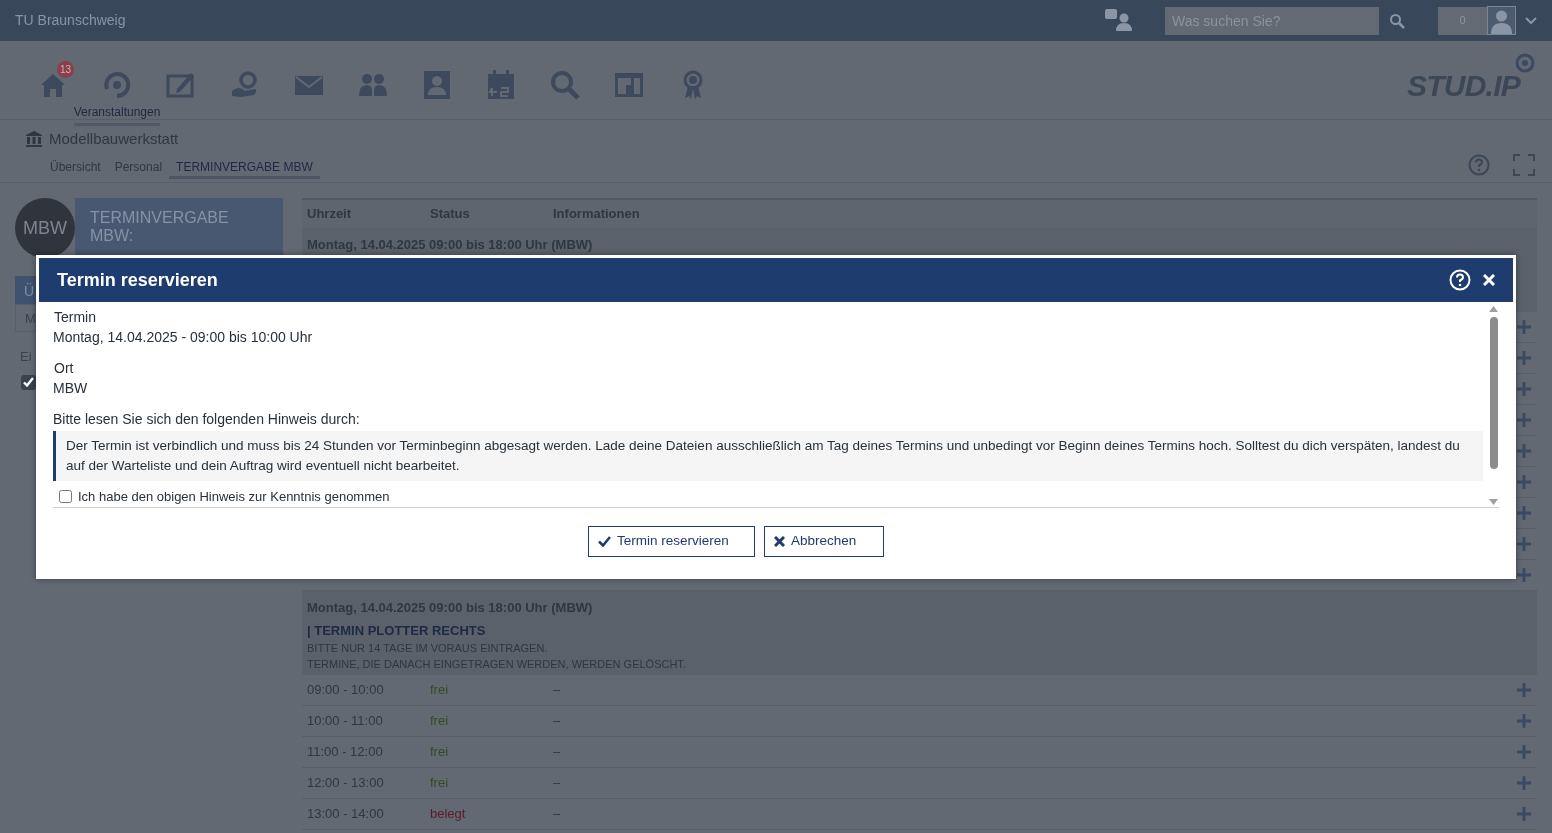 This screenshot has width=1552, height=833. I want to click on status-cell-text: belegt, so click(448, 814).